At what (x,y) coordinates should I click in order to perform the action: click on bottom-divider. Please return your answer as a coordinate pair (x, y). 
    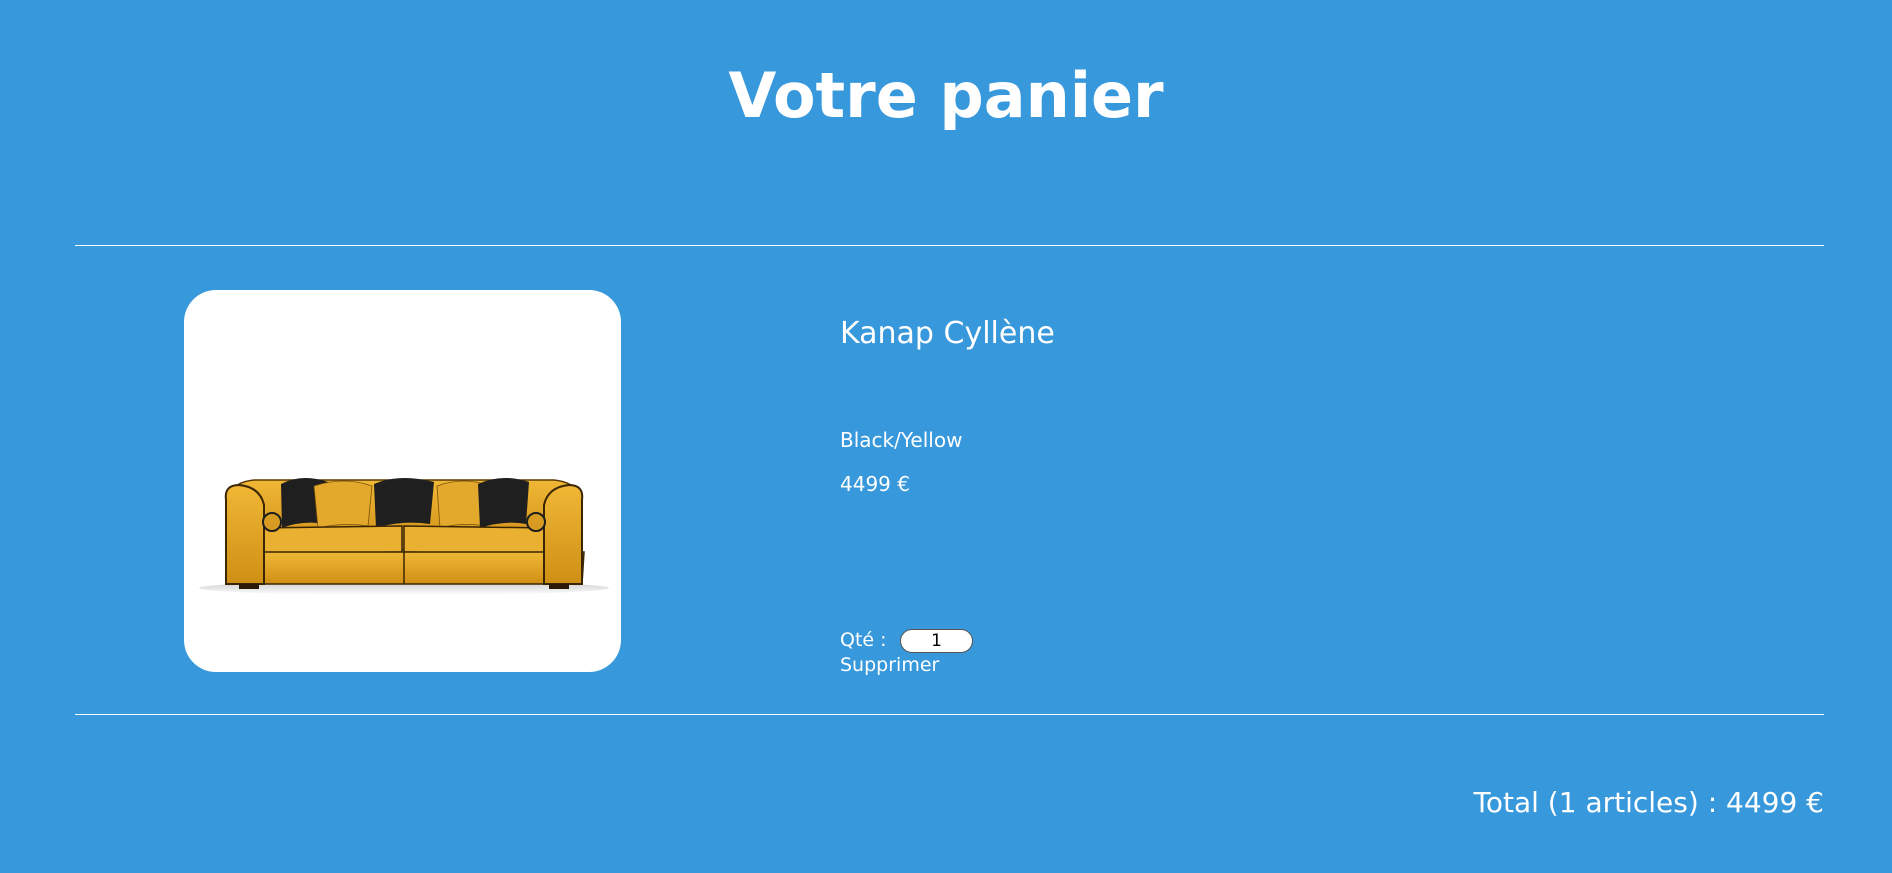
    Looking at the image, I should click on (949, 714).